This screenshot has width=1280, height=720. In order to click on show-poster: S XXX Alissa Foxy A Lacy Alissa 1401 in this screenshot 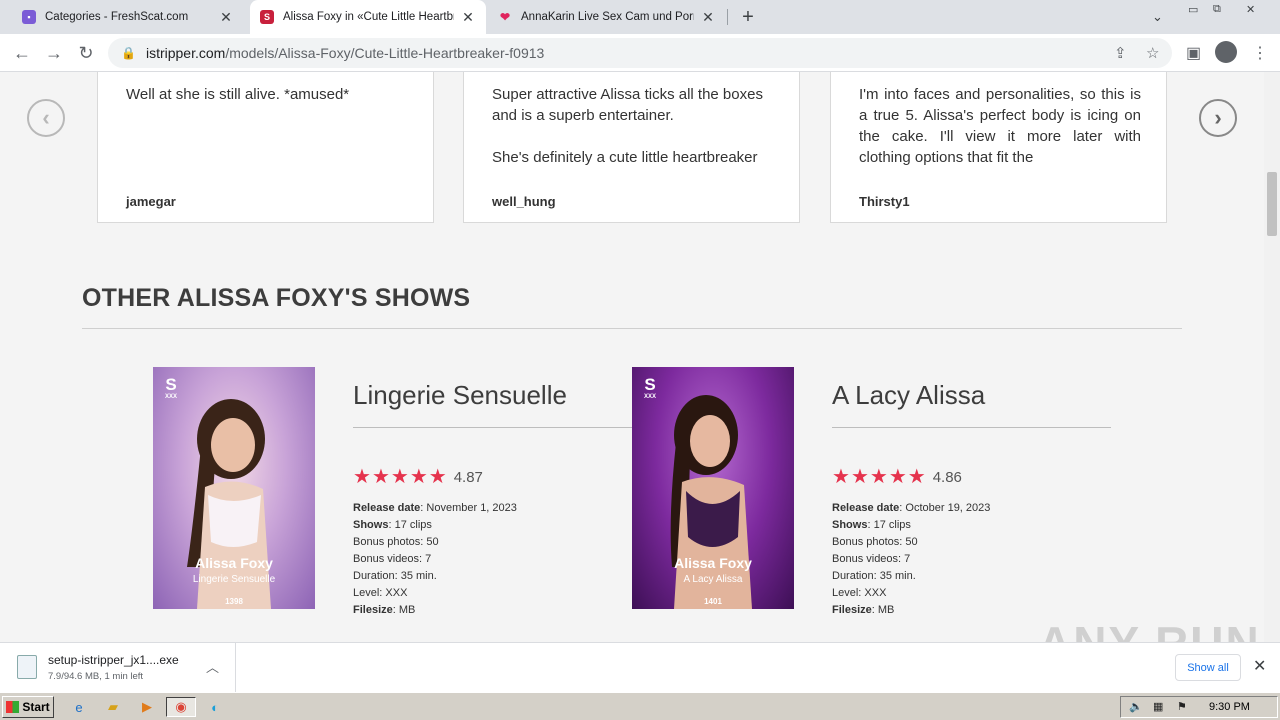, I will do `click(713, 488)`.